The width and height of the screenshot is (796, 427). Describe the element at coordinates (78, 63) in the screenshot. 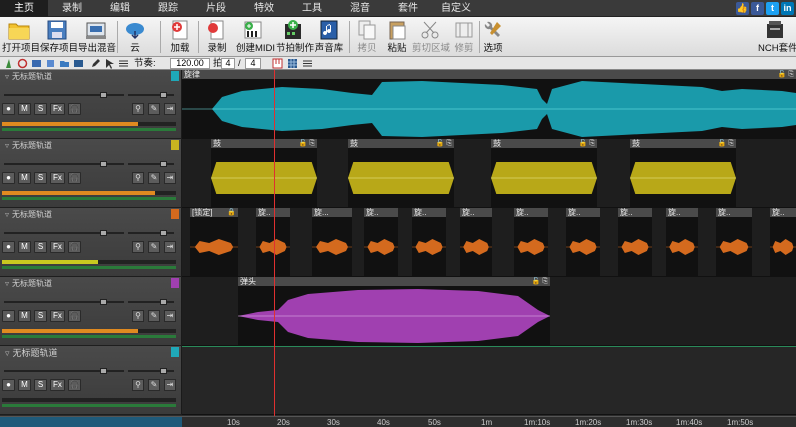

I see `view-icon` at that location.